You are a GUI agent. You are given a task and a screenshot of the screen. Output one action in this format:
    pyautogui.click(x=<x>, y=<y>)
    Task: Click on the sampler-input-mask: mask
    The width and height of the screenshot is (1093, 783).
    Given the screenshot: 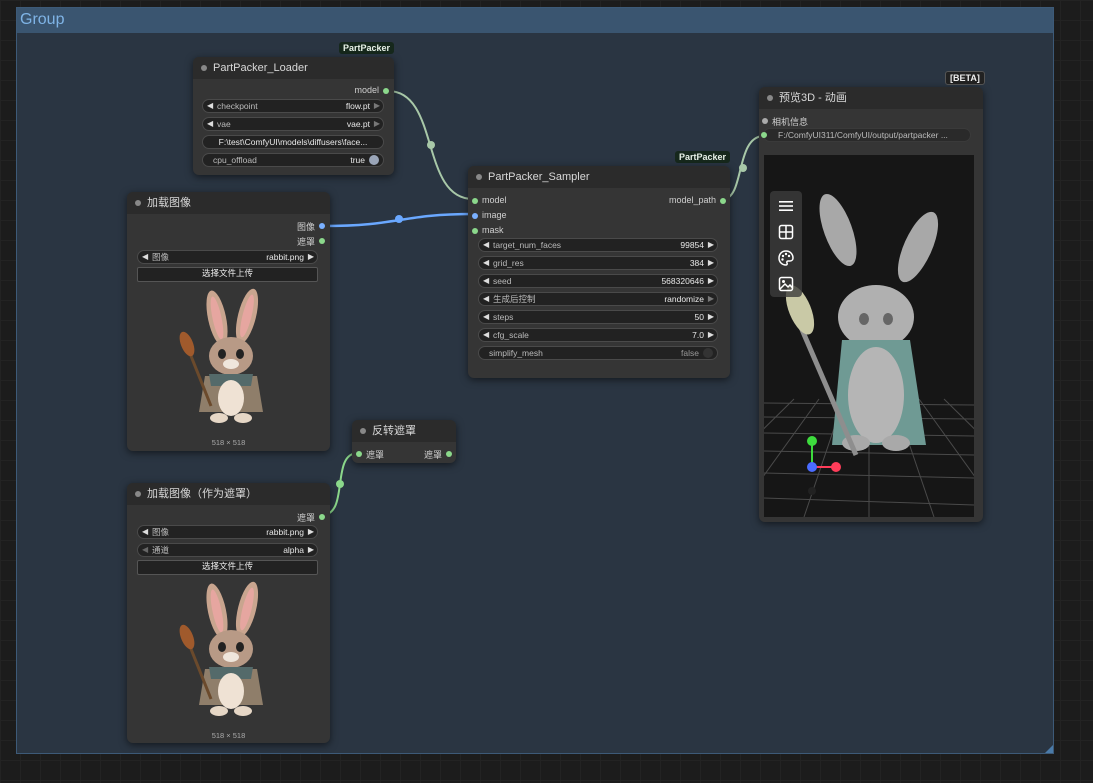 What is the action you would take?
    pyautogui.click(x=488, y=230)
    